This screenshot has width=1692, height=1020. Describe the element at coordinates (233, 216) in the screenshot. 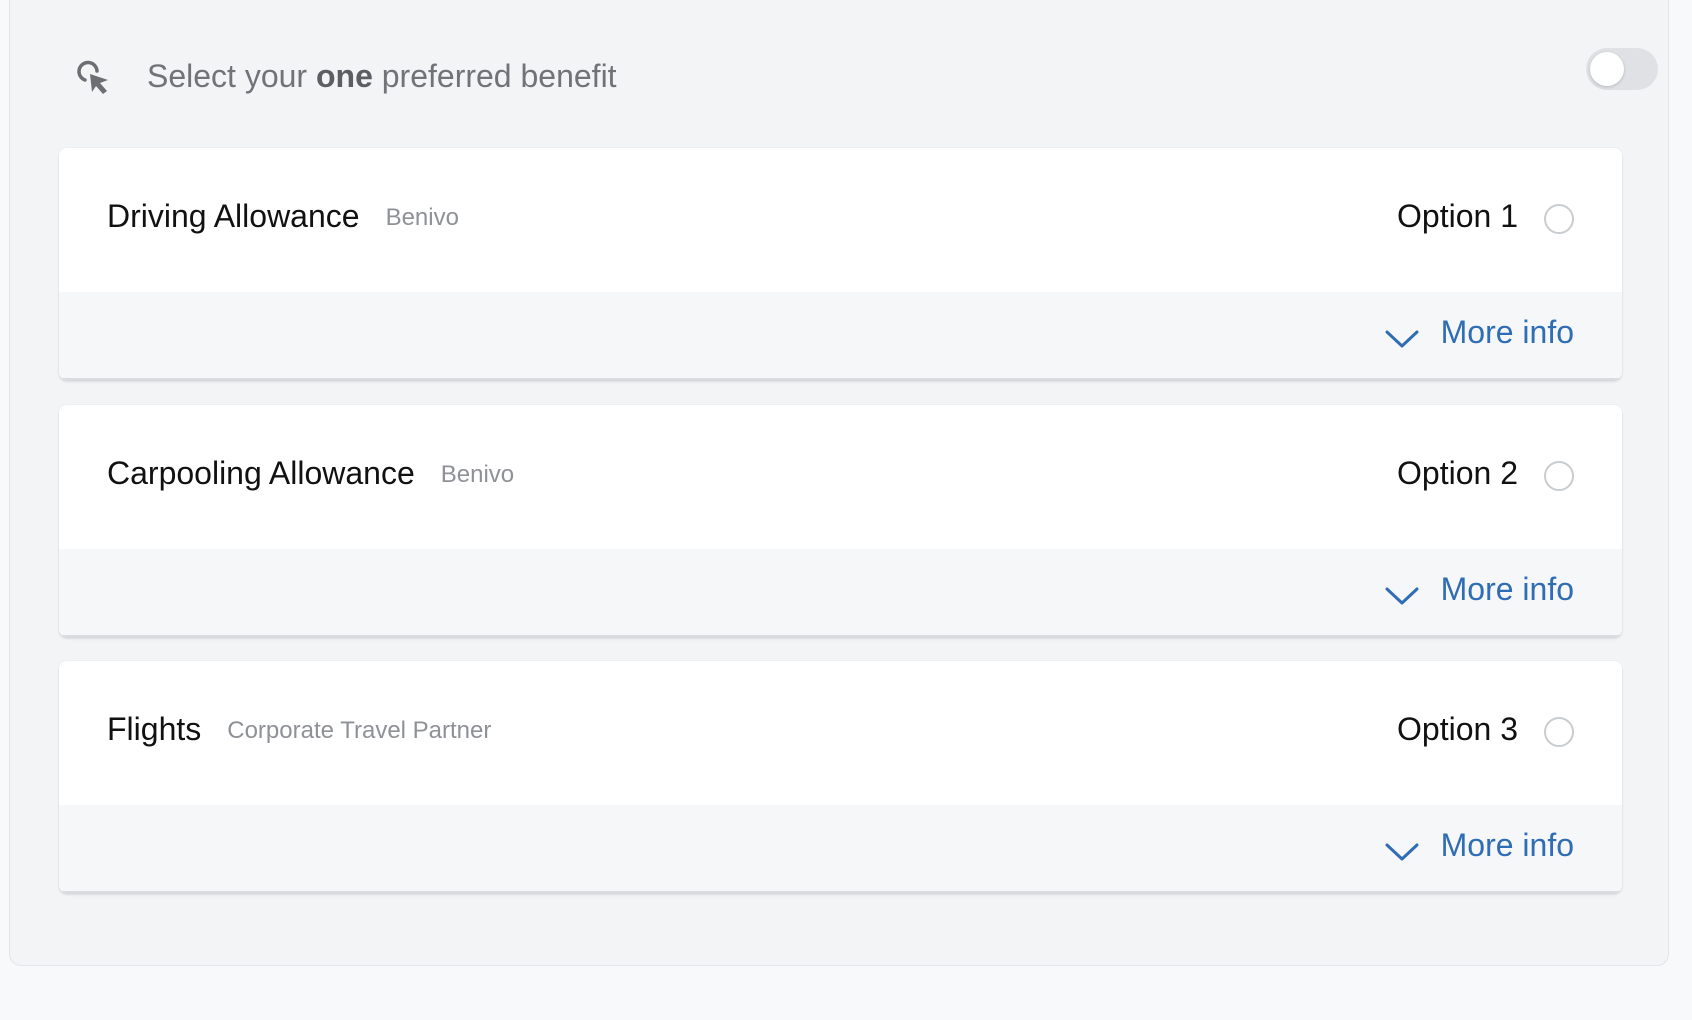

I see `benefit-name-text: Driving Allowance` at that location.